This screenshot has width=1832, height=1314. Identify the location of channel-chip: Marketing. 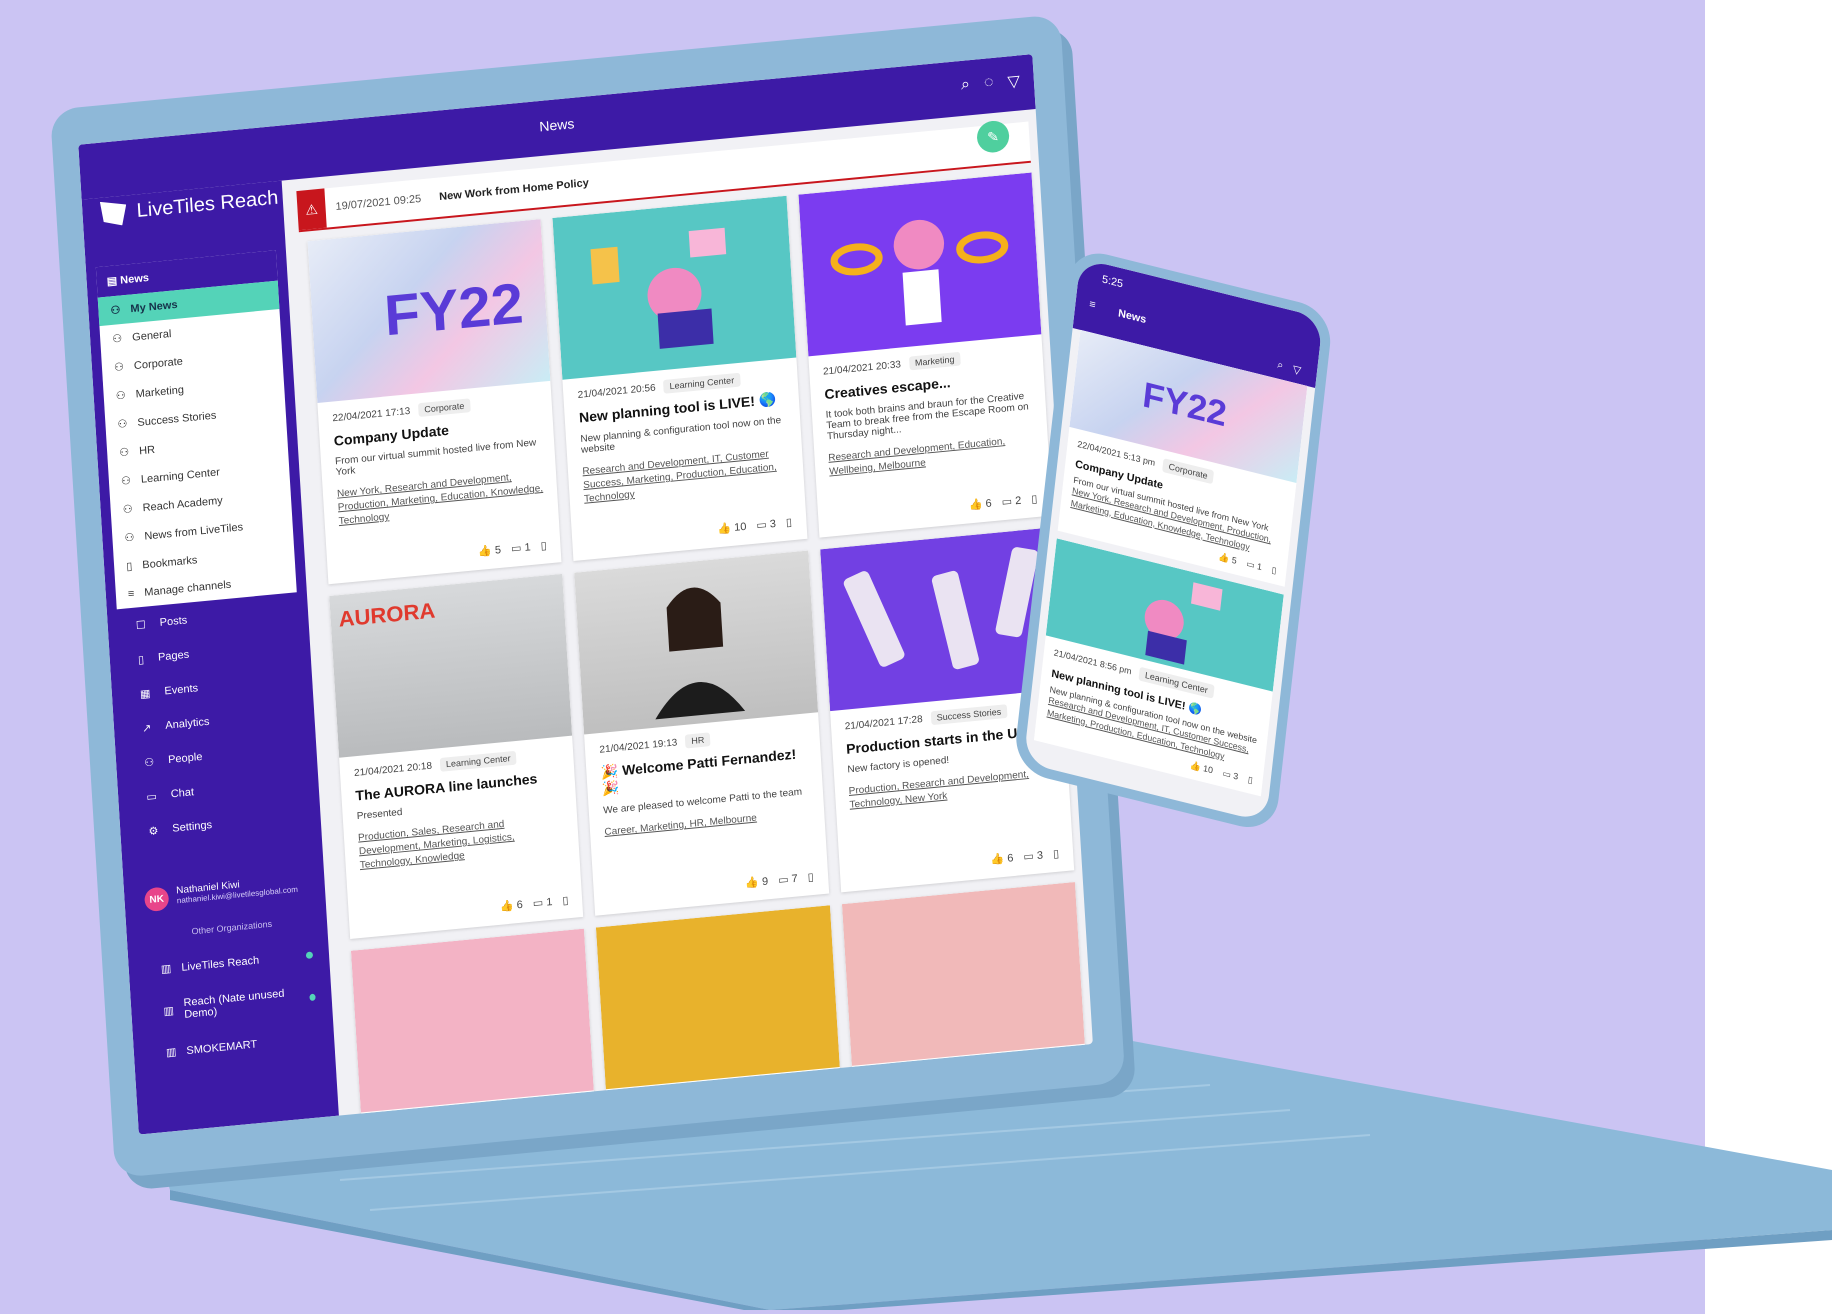
(934, 361).